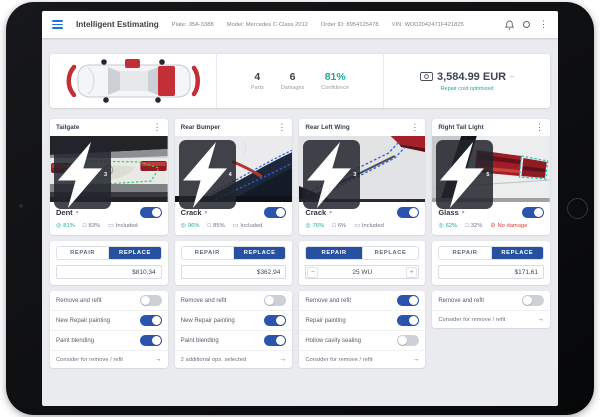 Image resolution: width=600 pixels, height=417 pixels. I want to click on hamburger-menu-icon, so click(57, 24).